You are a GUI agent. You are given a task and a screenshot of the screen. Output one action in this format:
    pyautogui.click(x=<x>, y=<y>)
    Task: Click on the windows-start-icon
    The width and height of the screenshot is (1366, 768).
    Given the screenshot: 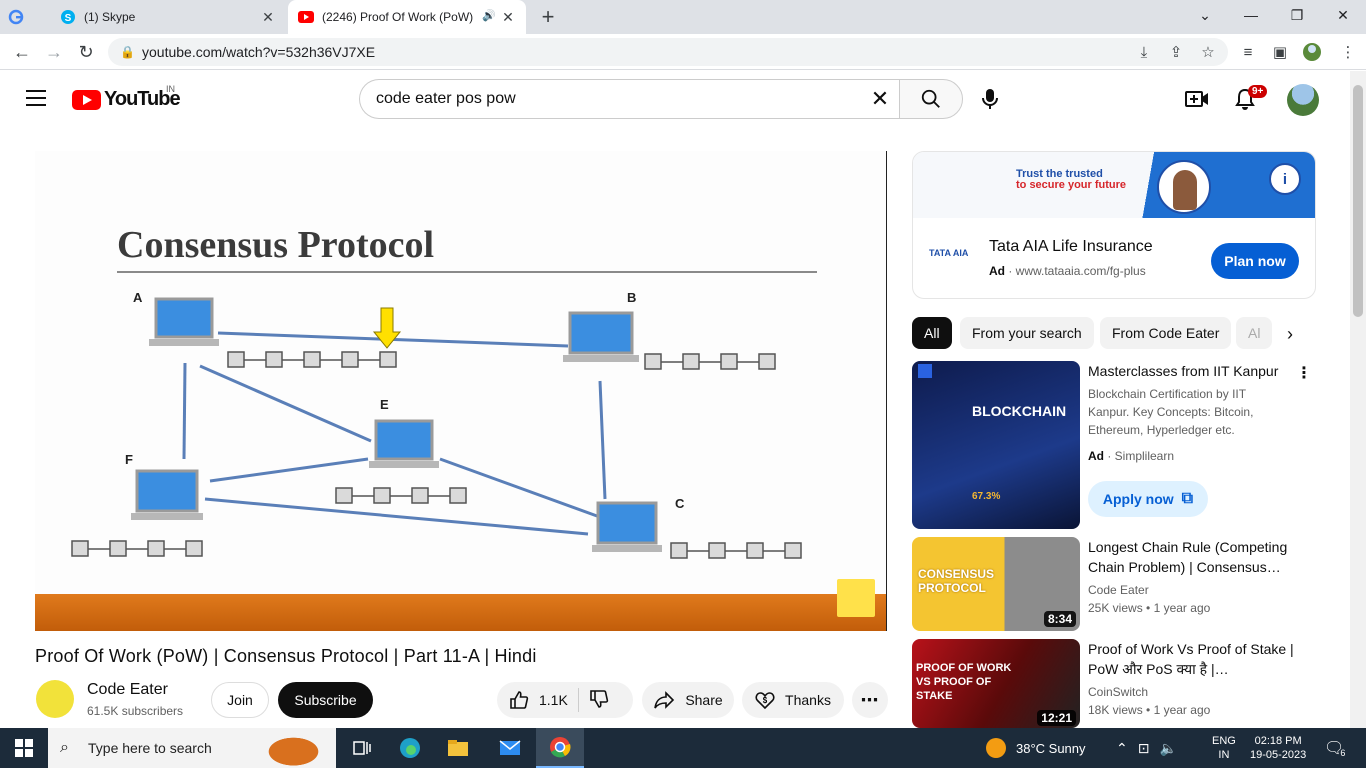 What is the action you would take?
    pyautogui.click(x=24, y=748)
    